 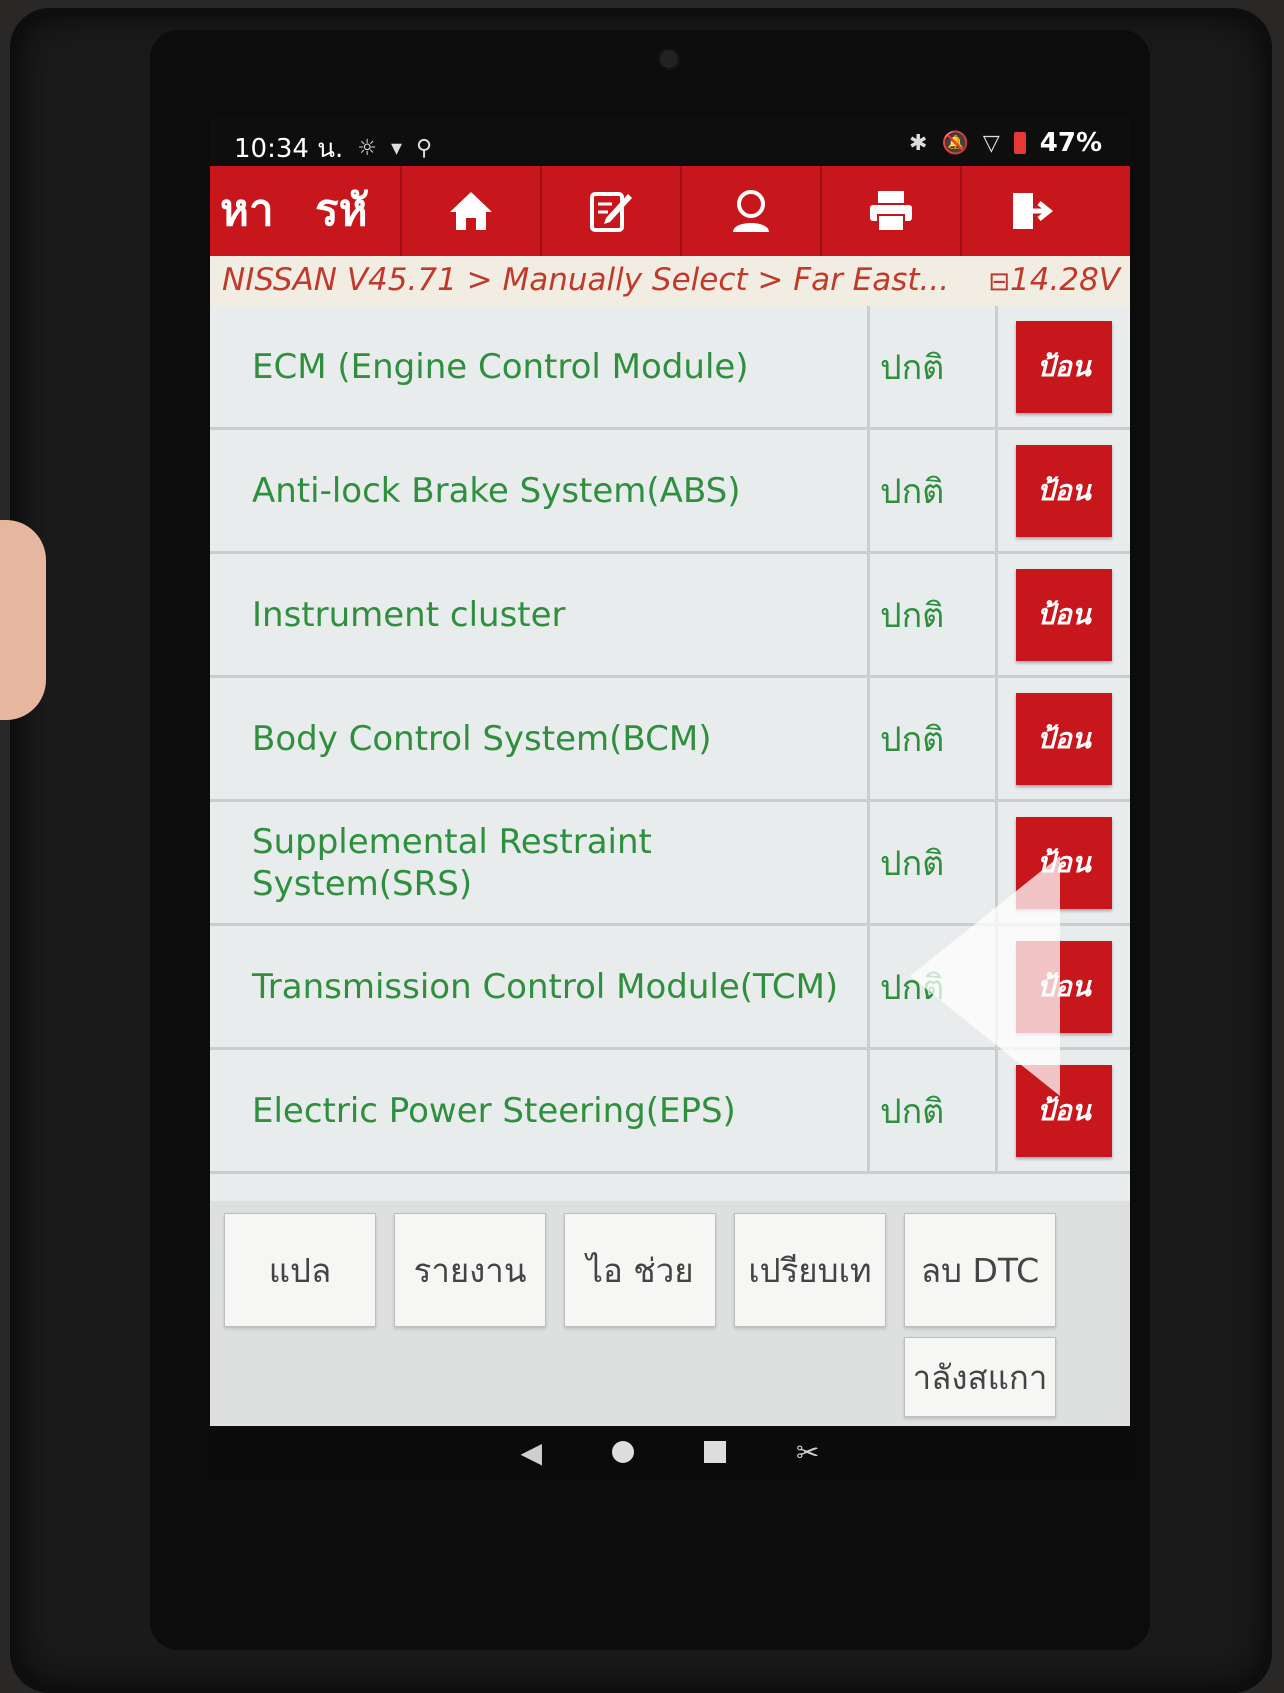 I want to click on system-name: Transmission Control Module(TCM), so click(x=540, y=986).